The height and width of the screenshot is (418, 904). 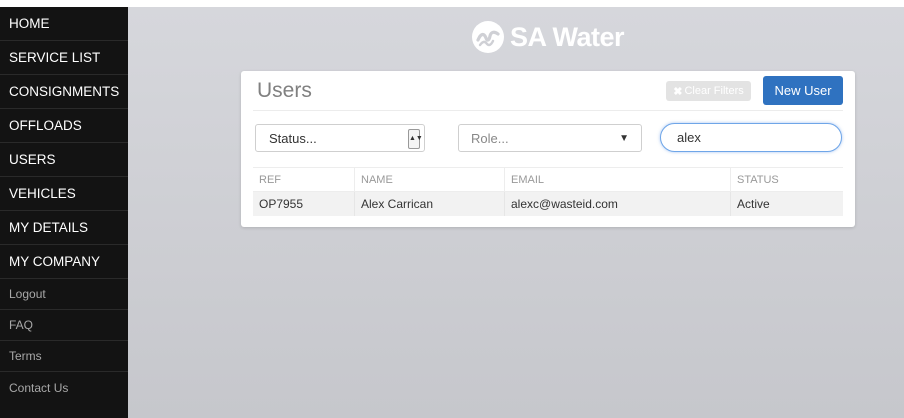 I want to click on sidebar-item-service-list: SERVICE LIST, so click(x=64, y=58).